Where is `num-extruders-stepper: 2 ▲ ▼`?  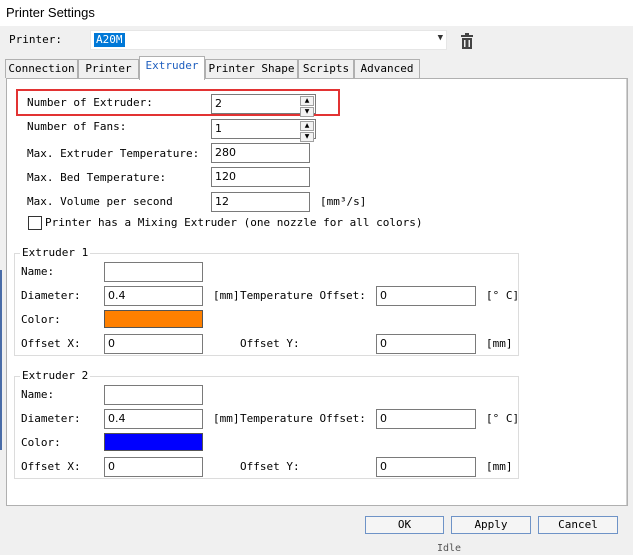
num-extruders-stepper: 2 ▲ ▼ is located at coordinates (263, 105).